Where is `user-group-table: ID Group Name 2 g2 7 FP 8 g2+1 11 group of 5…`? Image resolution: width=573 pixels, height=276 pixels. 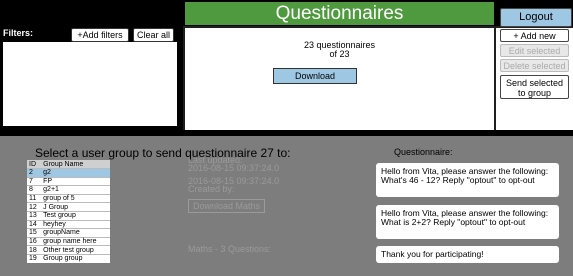
user-group-table: ID Group Name 2 g2 7 FP 8 g2+1 11 group of 5… is located at coordinates (68, 211).